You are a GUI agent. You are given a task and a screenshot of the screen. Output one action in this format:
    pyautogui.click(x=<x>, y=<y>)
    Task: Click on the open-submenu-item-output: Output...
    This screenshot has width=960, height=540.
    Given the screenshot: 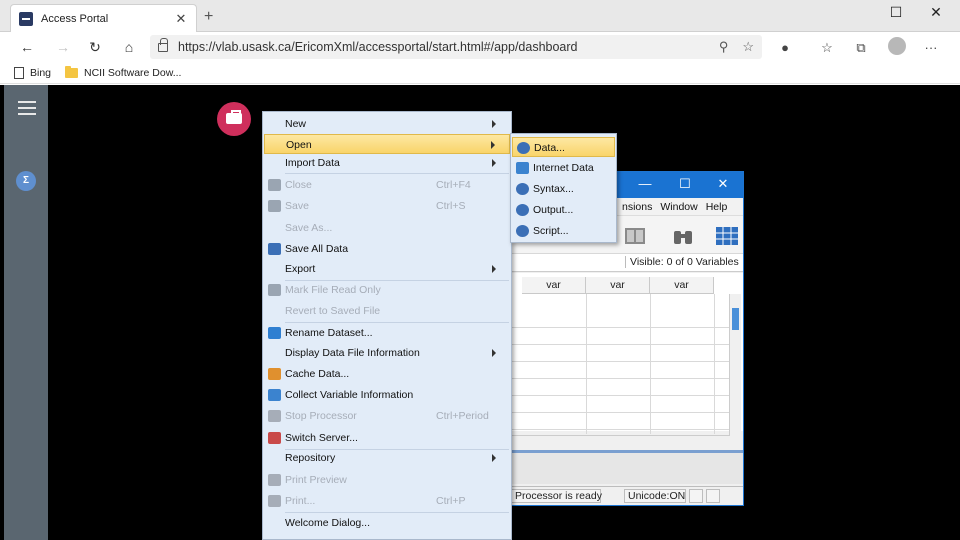 What is the action you would take?
    pyautogui.click(x=563, y=210)
    